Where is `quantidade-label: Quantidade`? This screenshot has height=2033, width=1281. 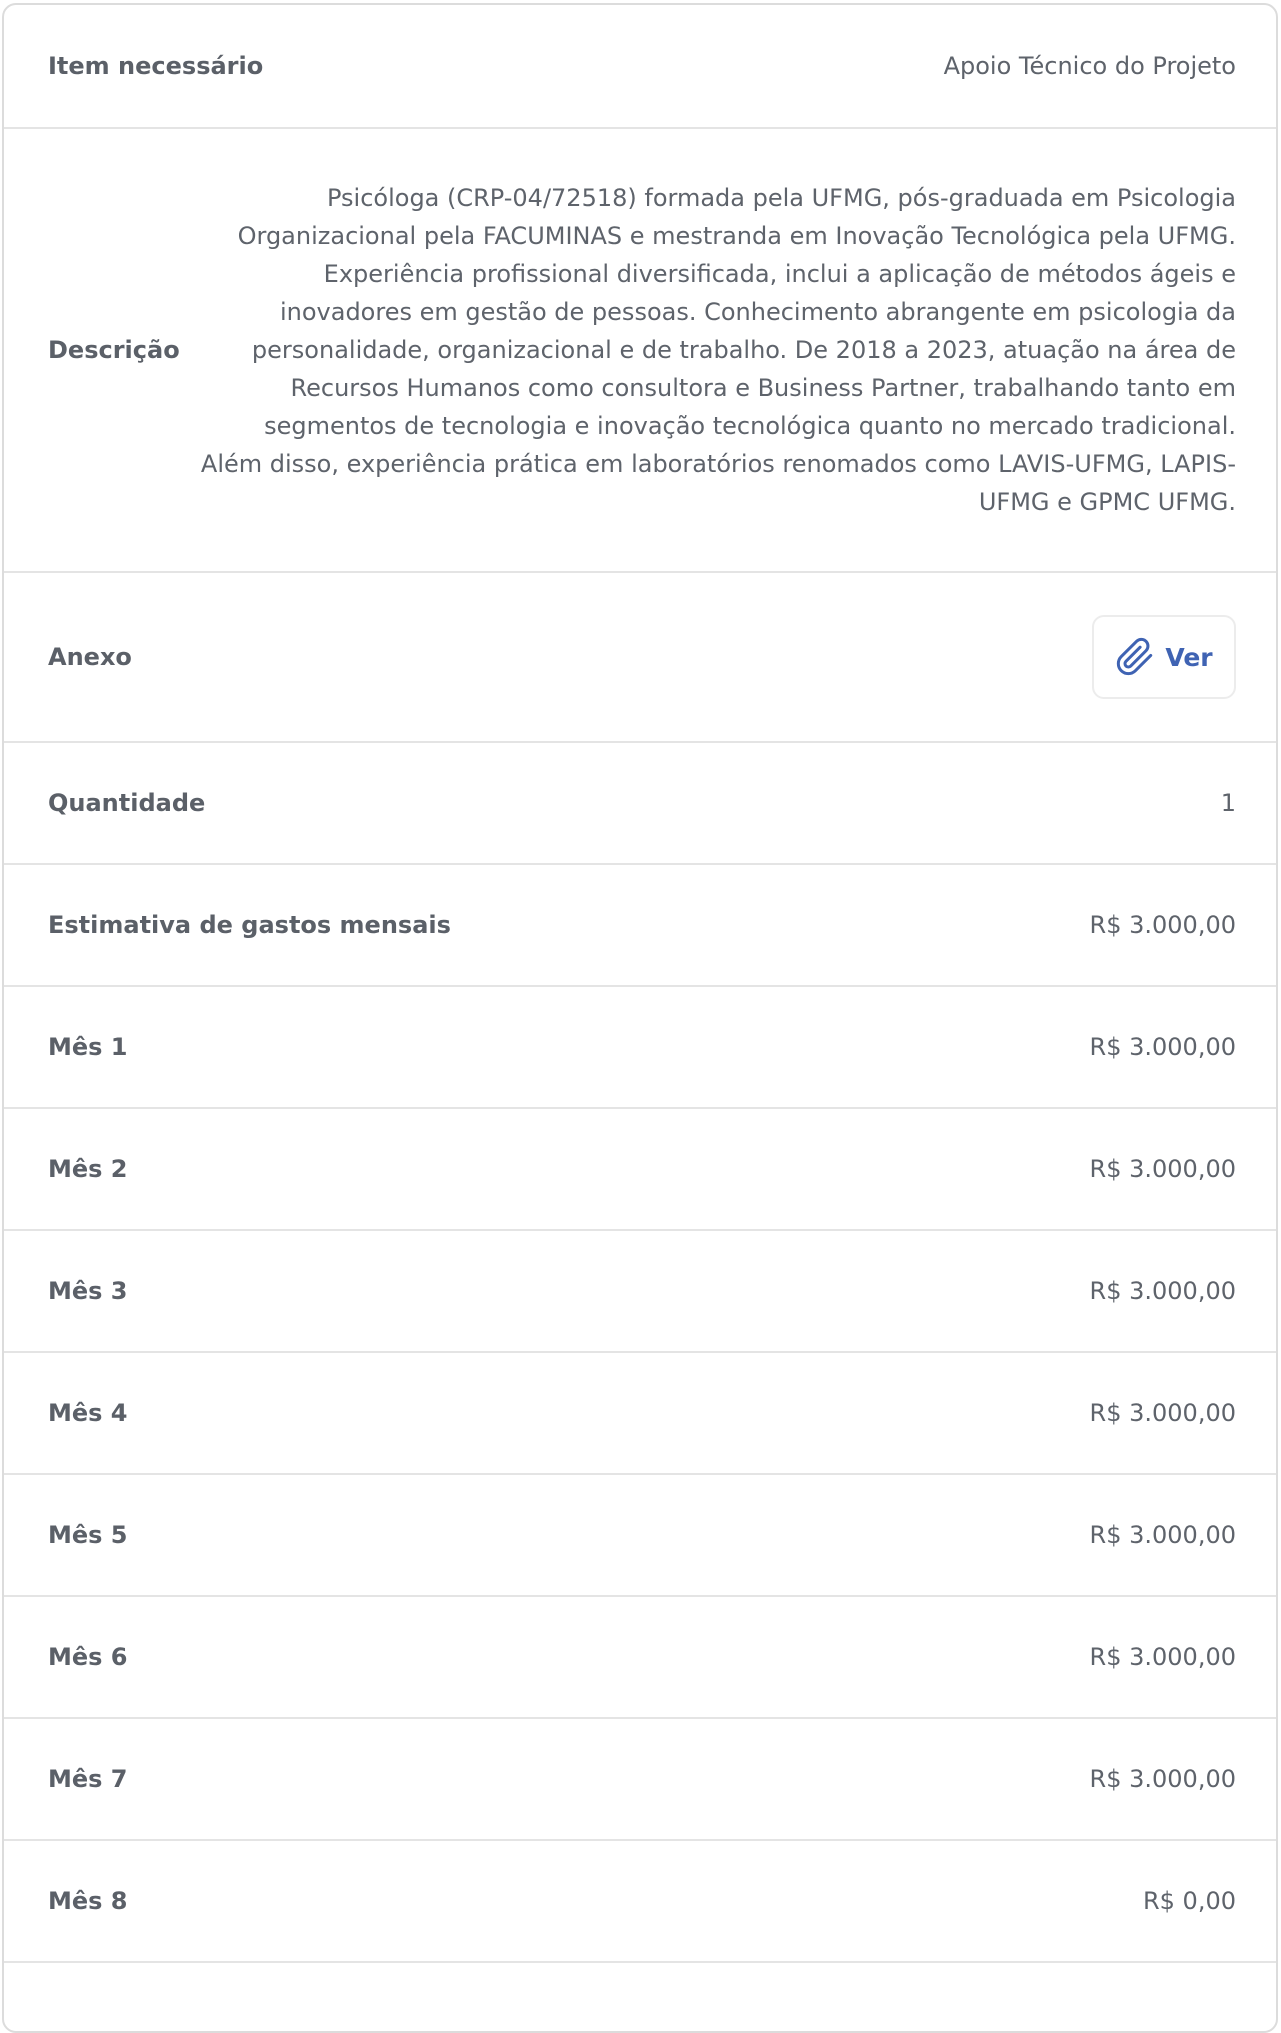
quantidade-label: Quantidade is located at coordinates (127, 803).